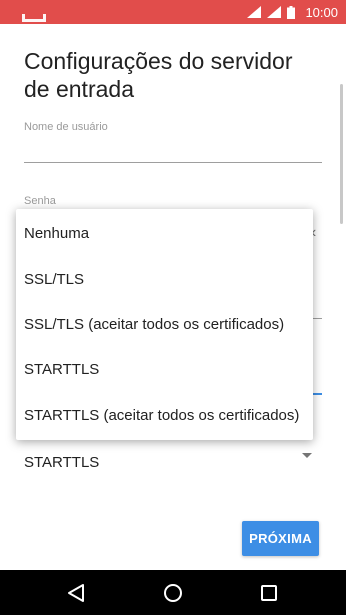 The image size is (346, 615). What do you see at coordinates (269, 593) in the screenshot?
I see `recents-icon` at bounding box center [269, 593].